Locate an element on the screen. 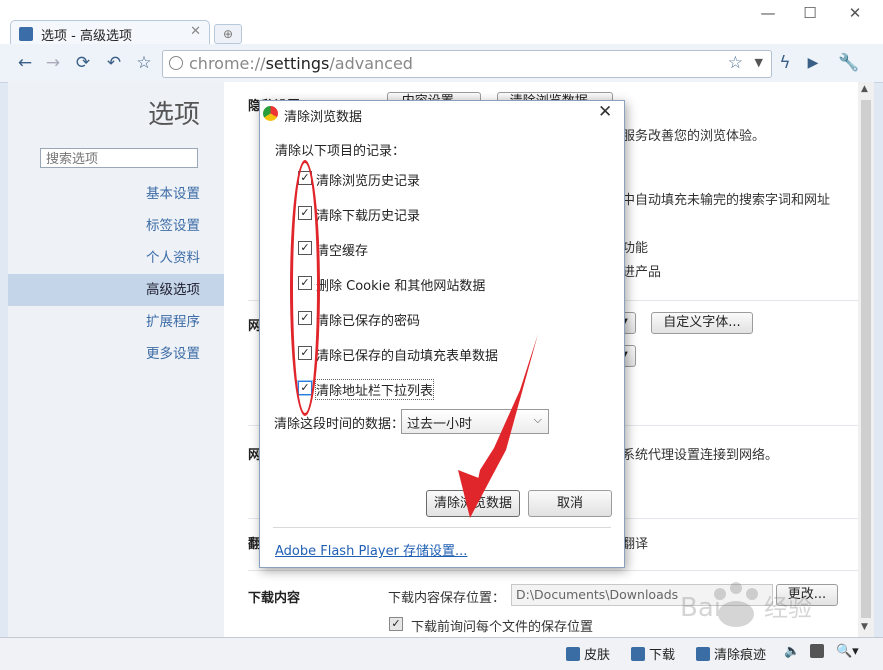  watermark-logo: Bai 经验 is located at coordinates (746, 604).